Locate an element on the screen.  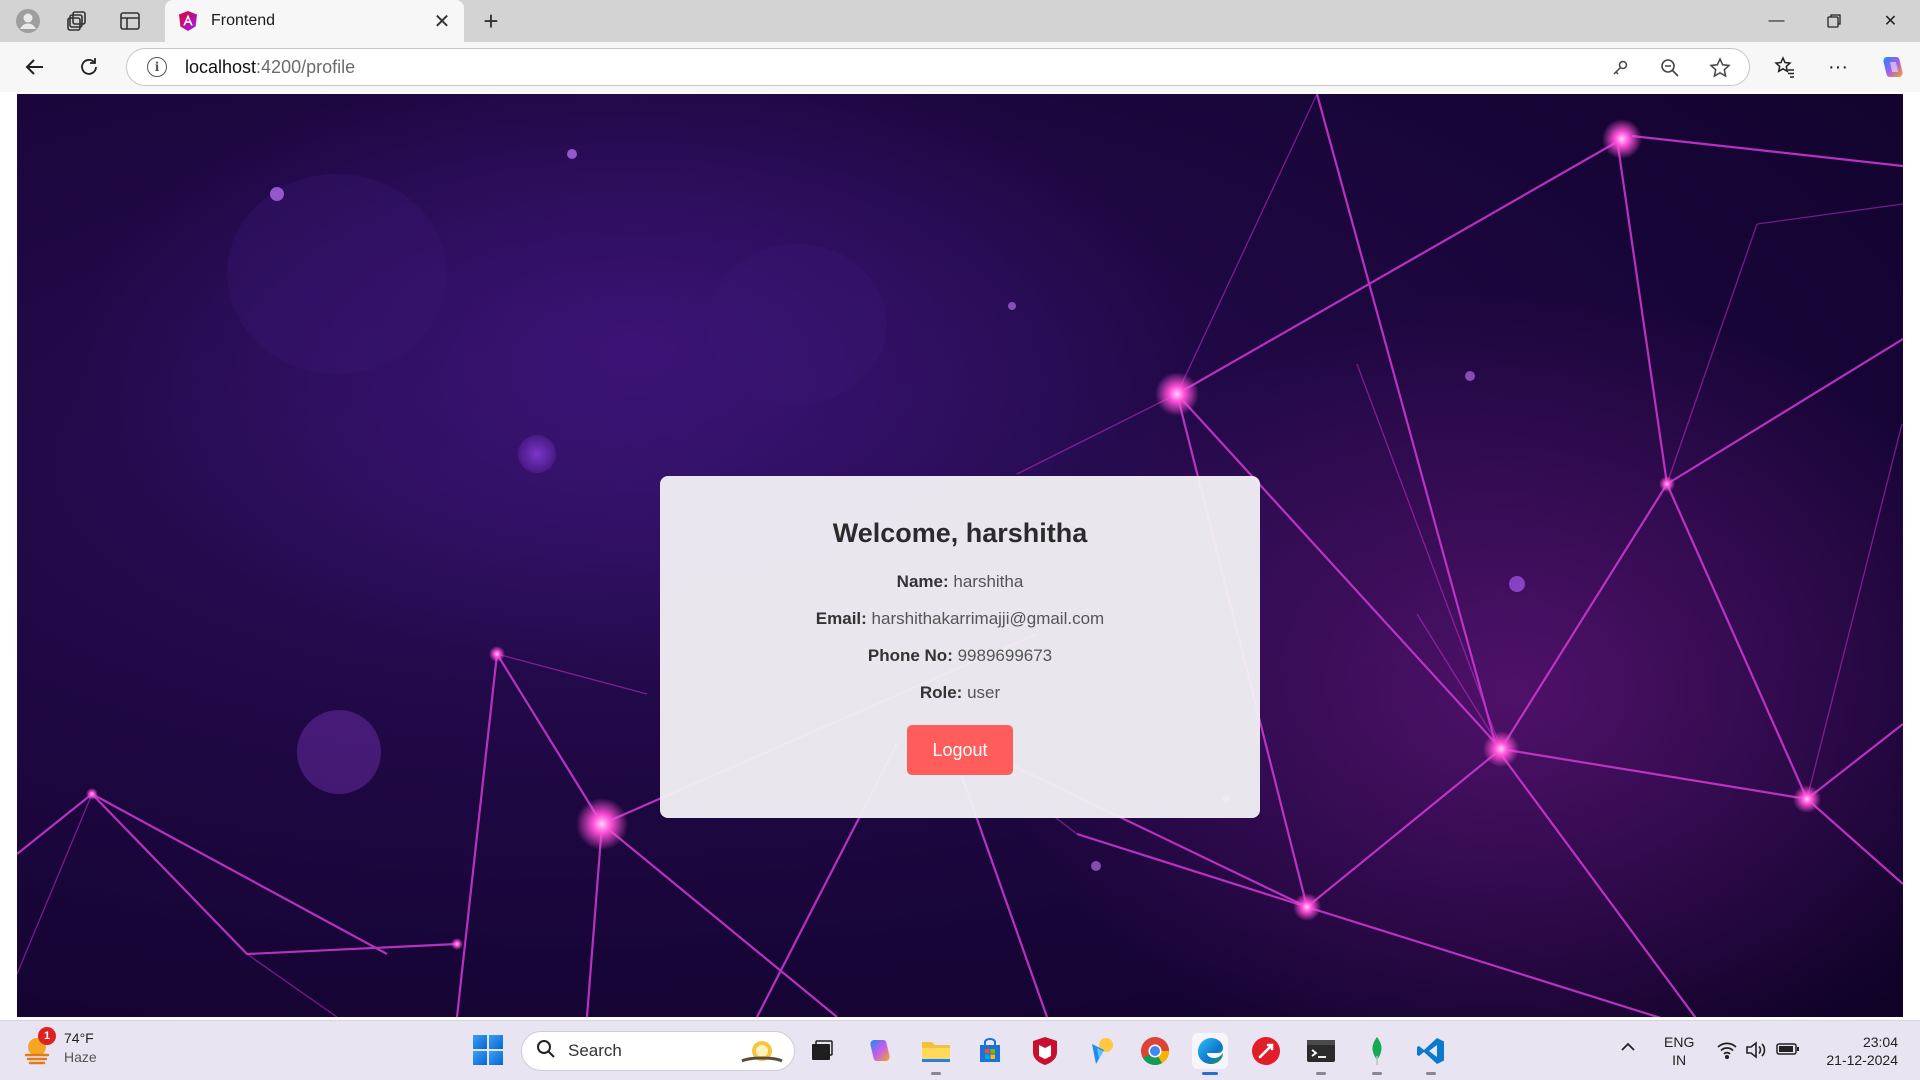
role-label: Role: is located at coordinates (941, 692).